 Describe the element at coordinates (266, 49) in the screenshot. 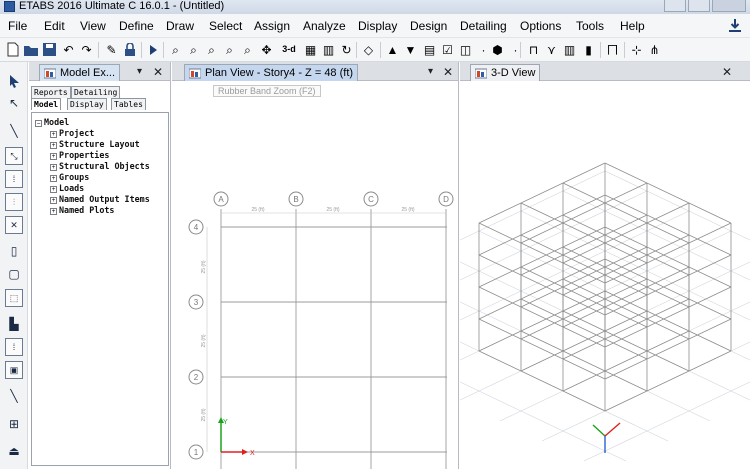

I see `pan-icon: ✥` at that location.